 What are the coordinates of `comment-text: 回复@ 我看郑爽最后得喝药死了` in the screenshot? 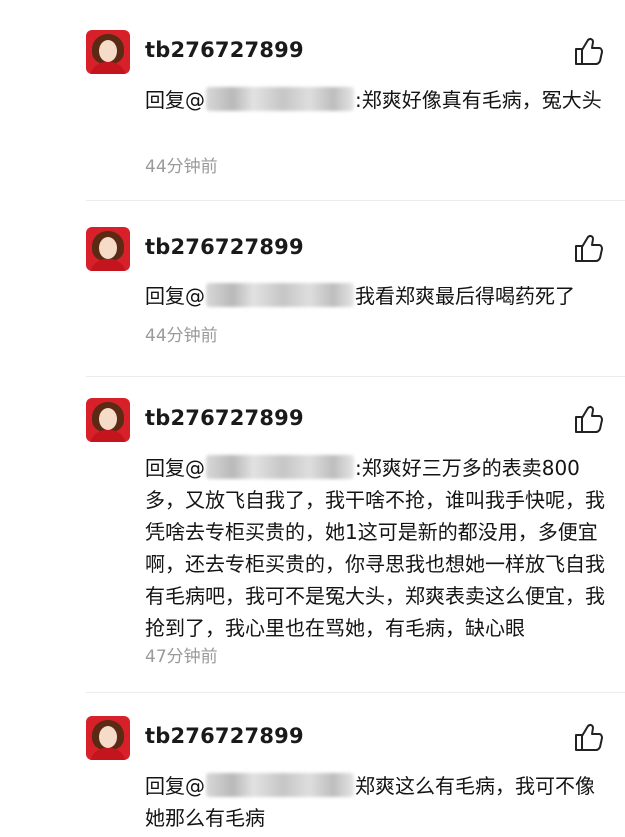 It's located at (360, 295).